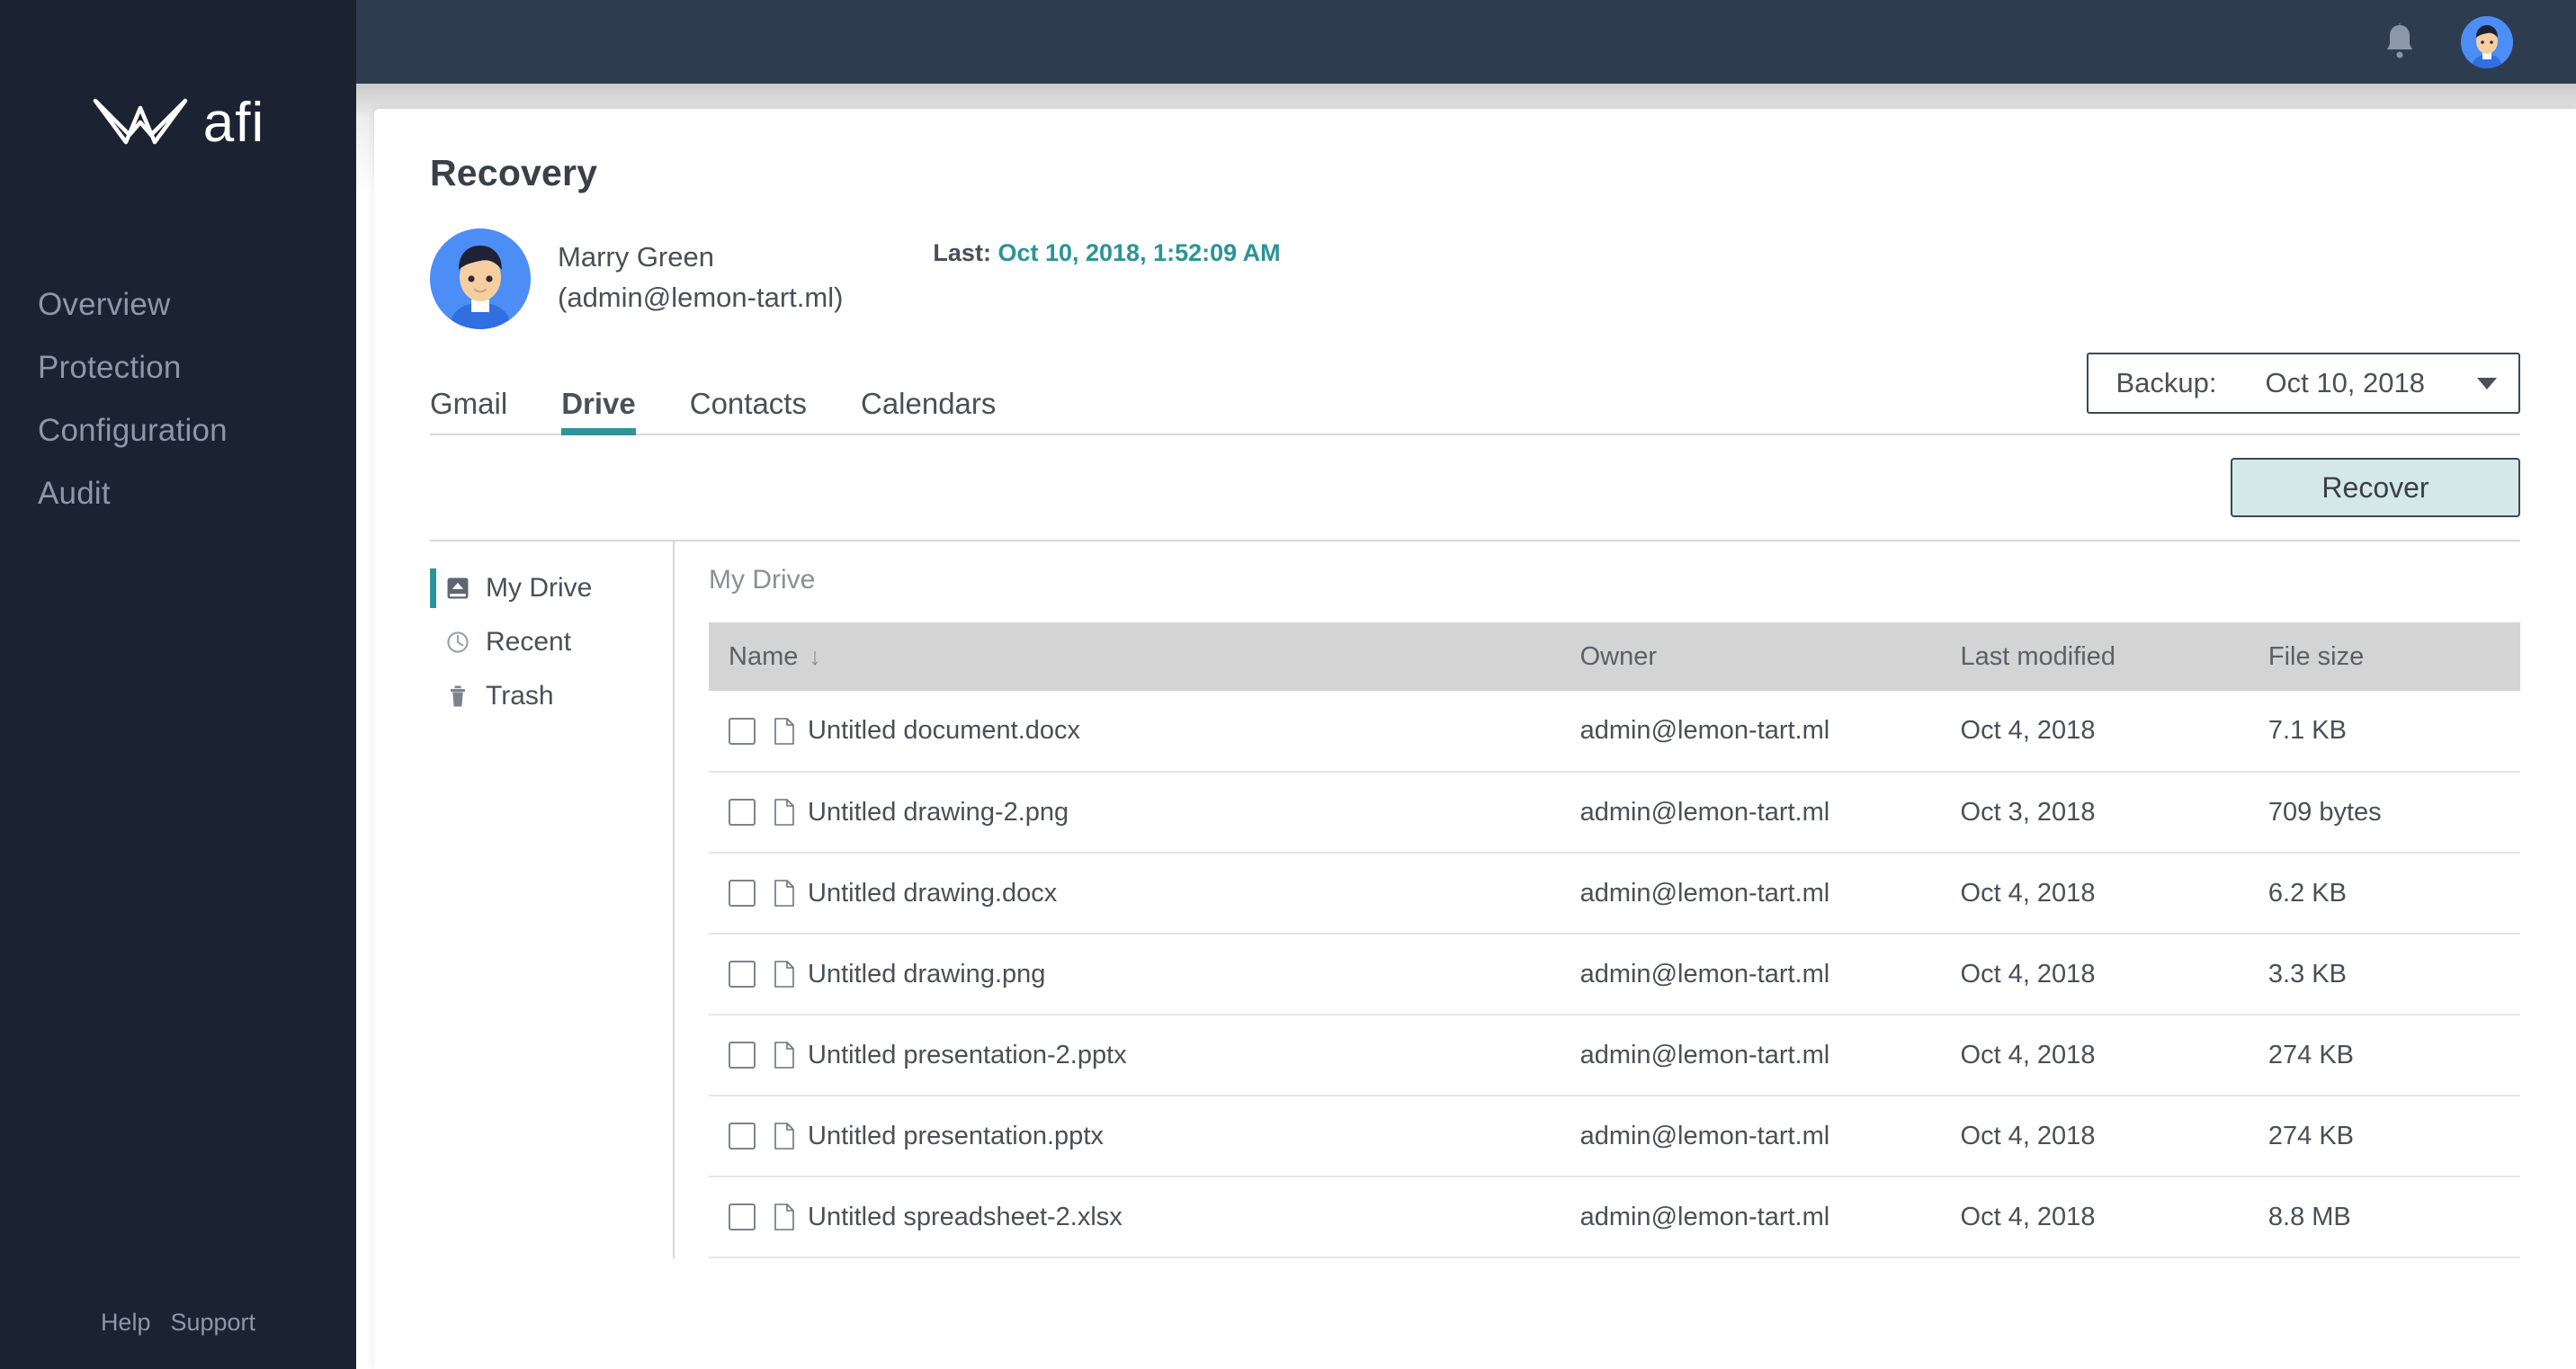 Image resolution: width=2576 pixels, height=1369 pixels. Describe the element at coordinates (1135, 813) in the screenshot. I see `file-name-cell: Untitled drawing-2.png` at that location.